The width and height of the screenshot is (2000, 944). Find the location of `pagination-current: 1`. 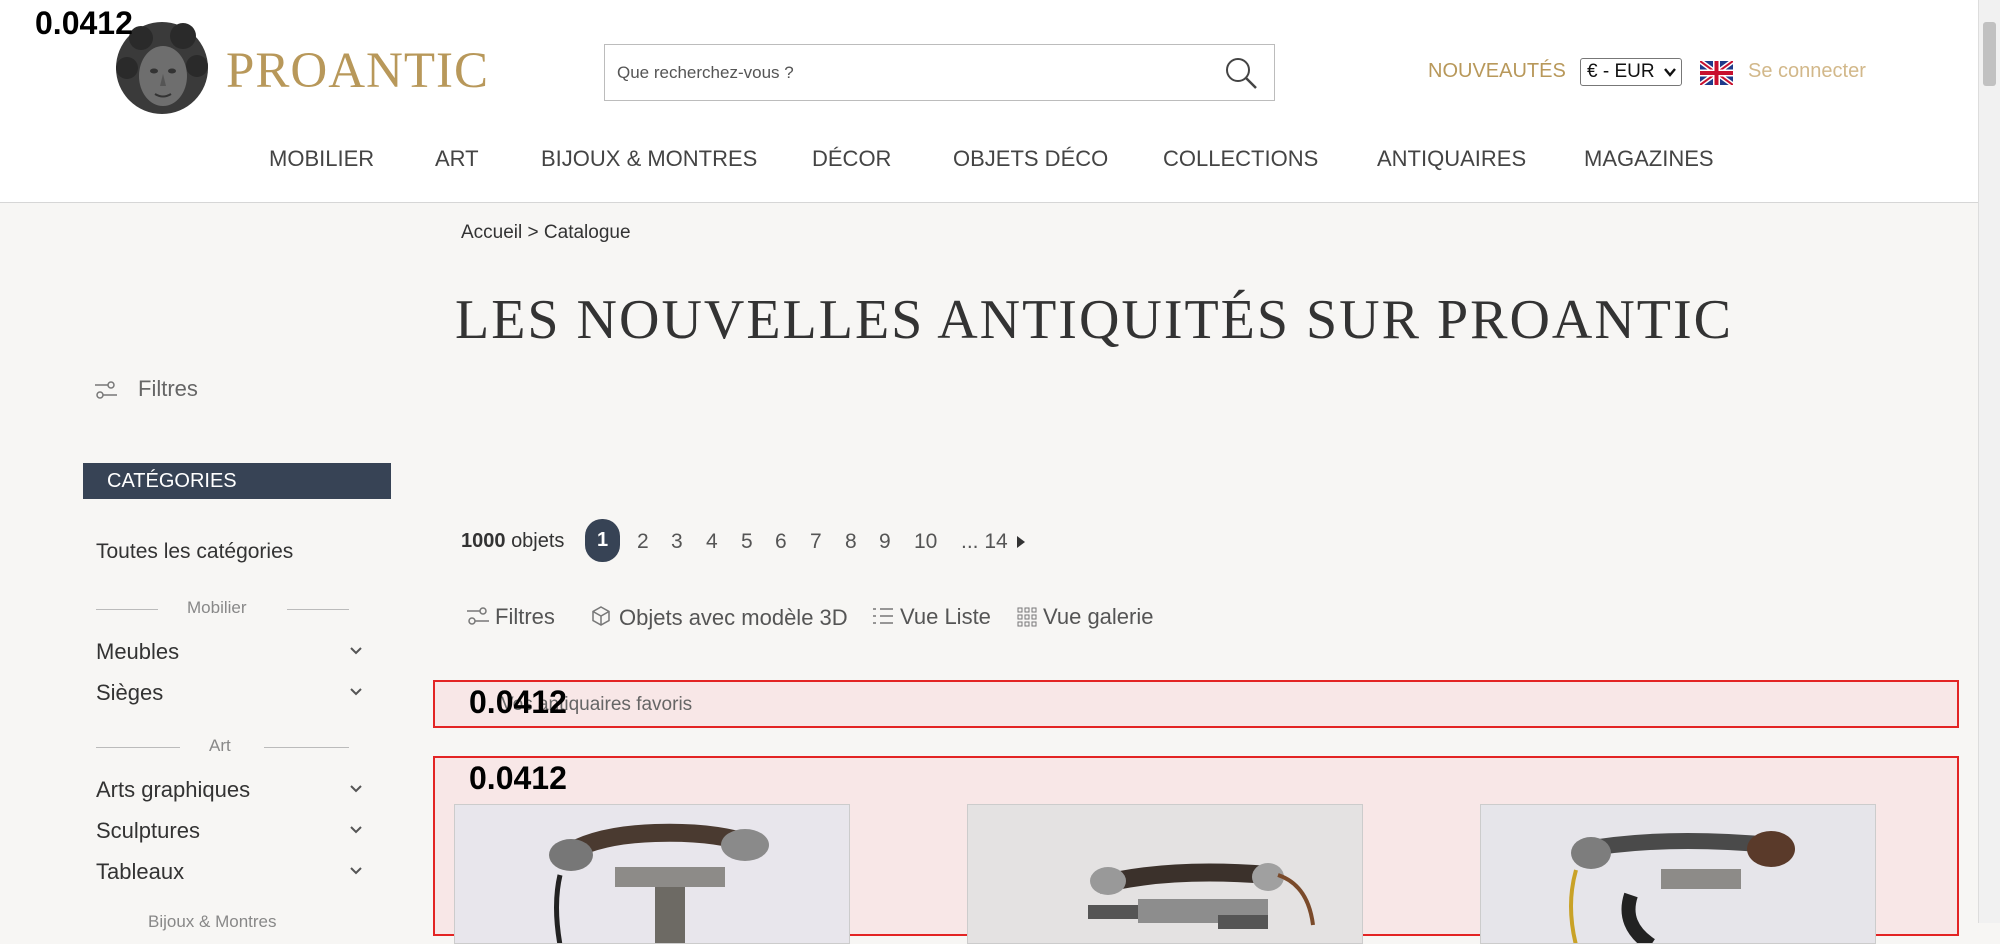

pagination-current: 1 is located at coordinates (602, 540).